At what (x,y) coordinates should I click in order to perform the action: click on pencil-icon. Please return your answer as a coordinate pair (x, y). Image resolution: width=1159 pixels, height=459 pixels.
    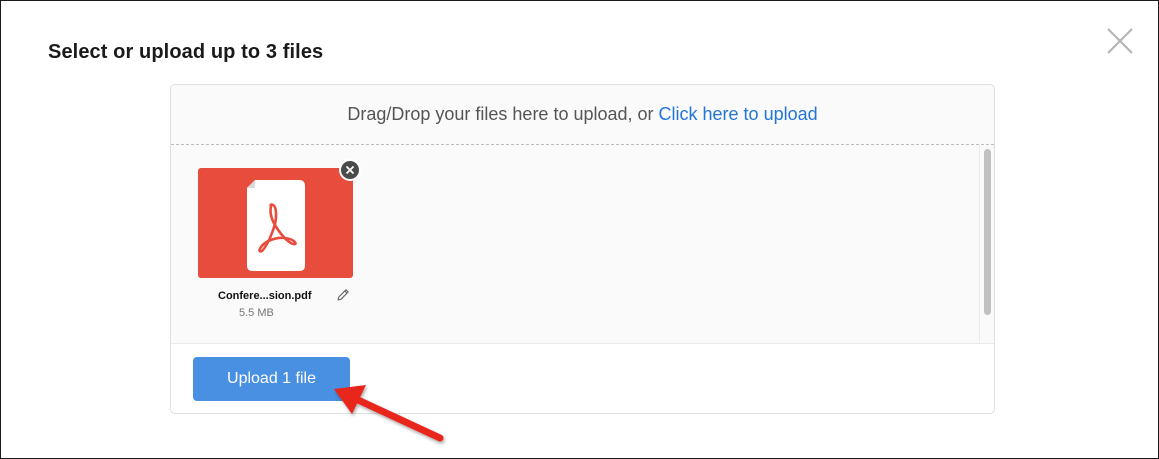
    Looking at the image, I should click on (343, 295).